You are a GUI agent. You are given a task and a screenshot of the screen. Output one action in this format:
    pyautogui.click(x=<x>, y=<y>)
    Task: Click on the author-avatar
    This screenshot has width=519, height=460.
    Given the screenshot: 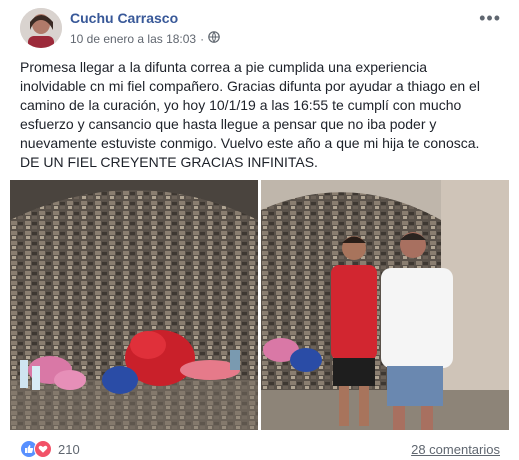 What is the action you would take?
    pyautogui.click(x=41, y=28)
    